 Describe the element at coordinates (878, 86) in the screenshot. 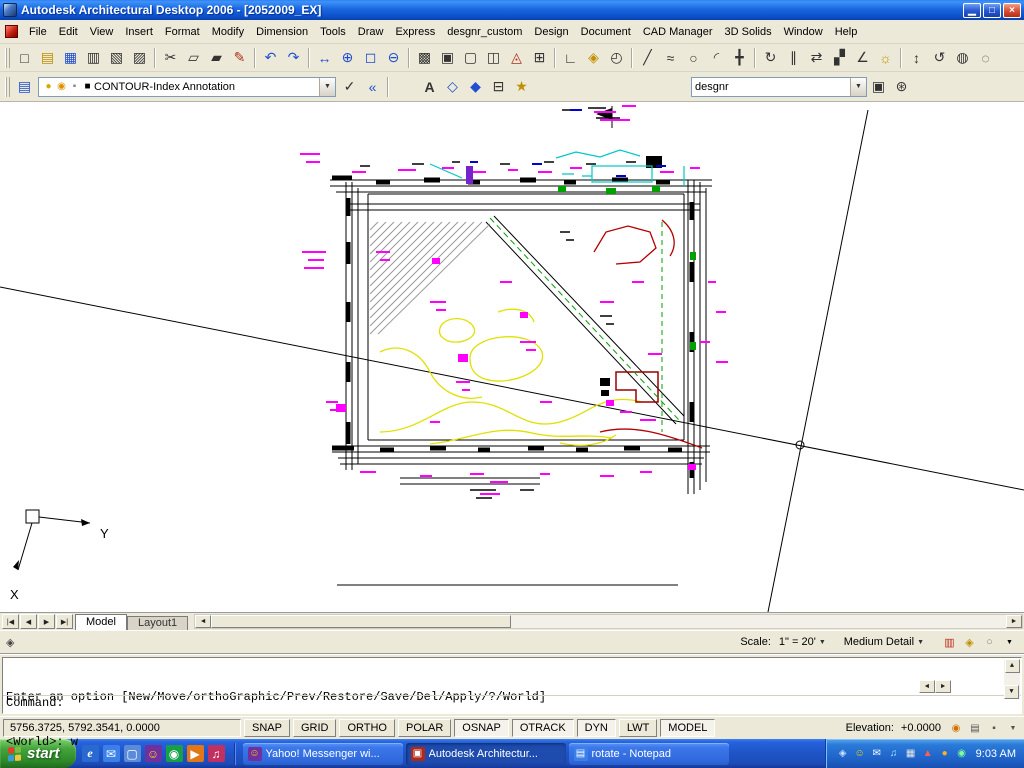

I see `content-browser-icon: ▣` at that location.